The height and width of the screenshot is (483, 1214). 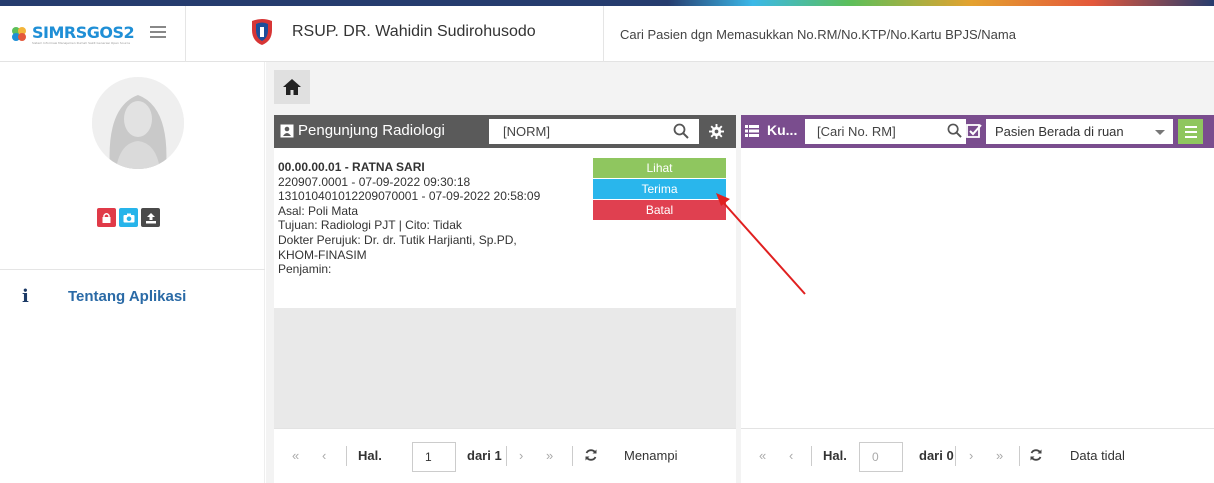 I want to click on checkbox-icon, so click(x=974, y=131).